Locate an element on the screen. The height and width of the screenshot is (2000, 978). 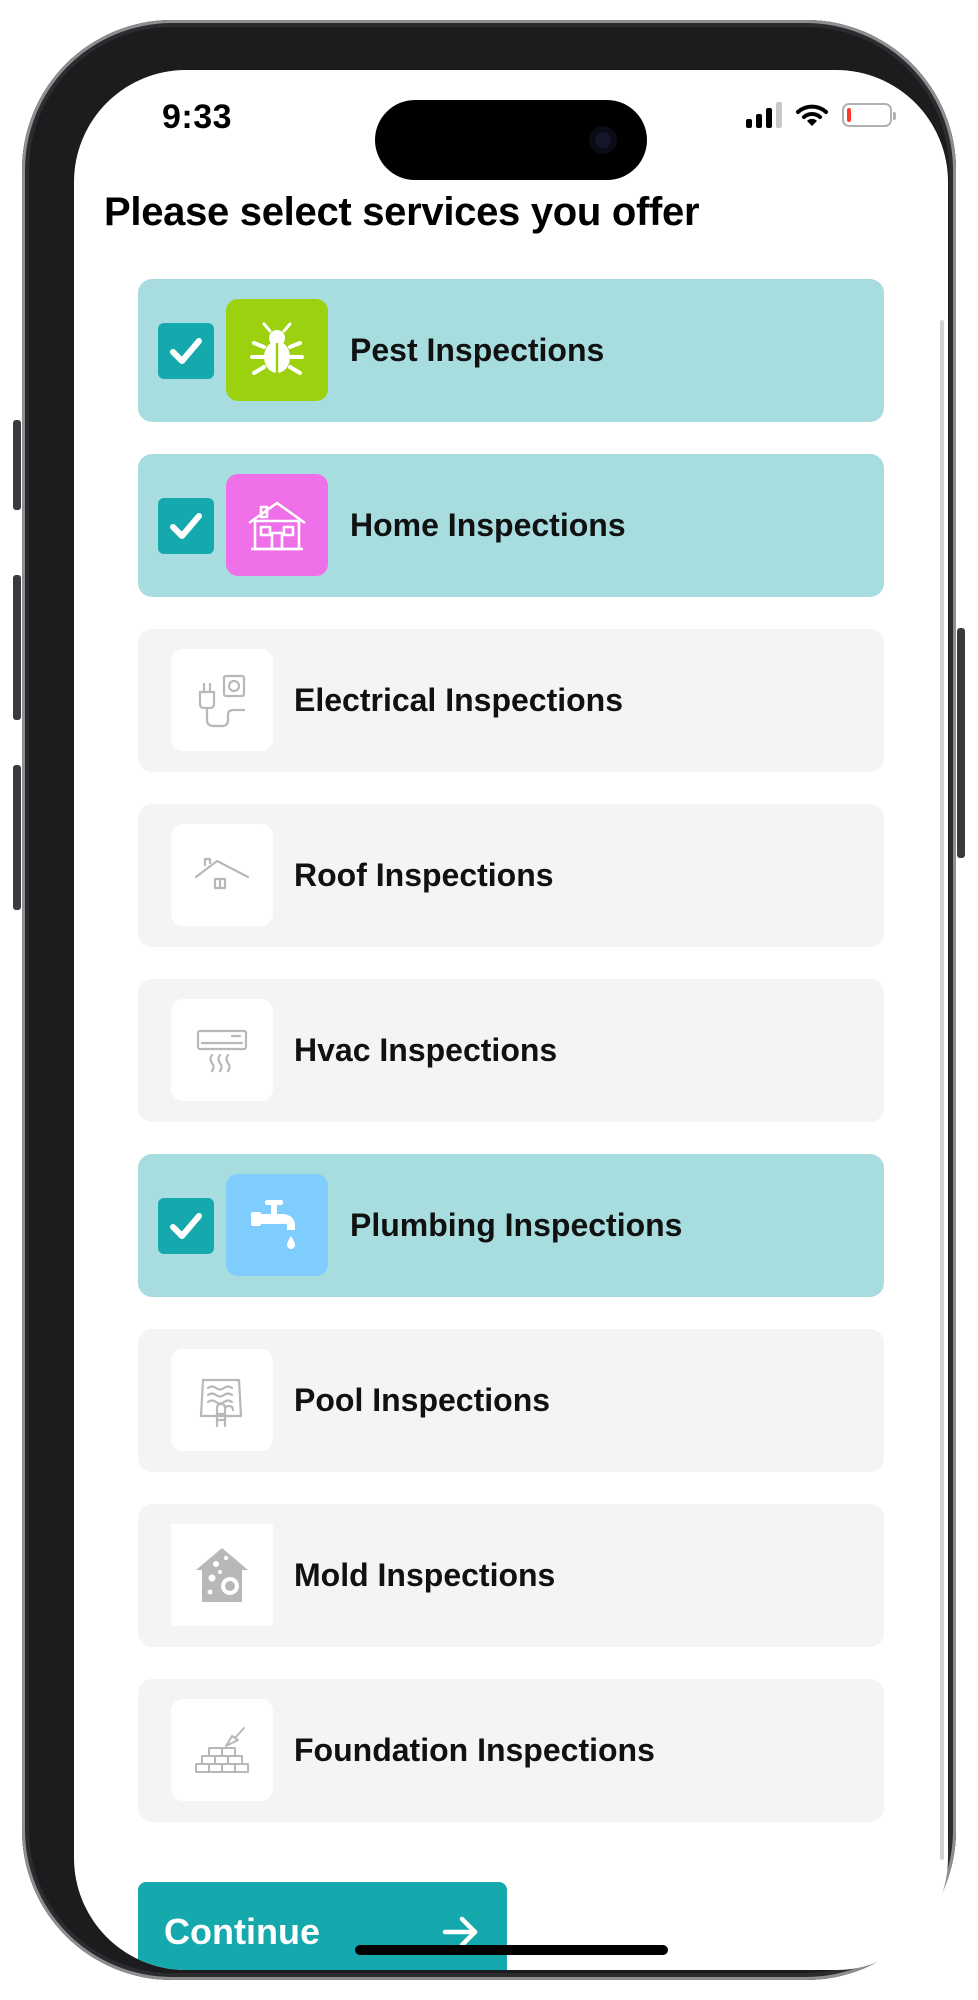
home-indicator is located at coordinates (511, 1950).